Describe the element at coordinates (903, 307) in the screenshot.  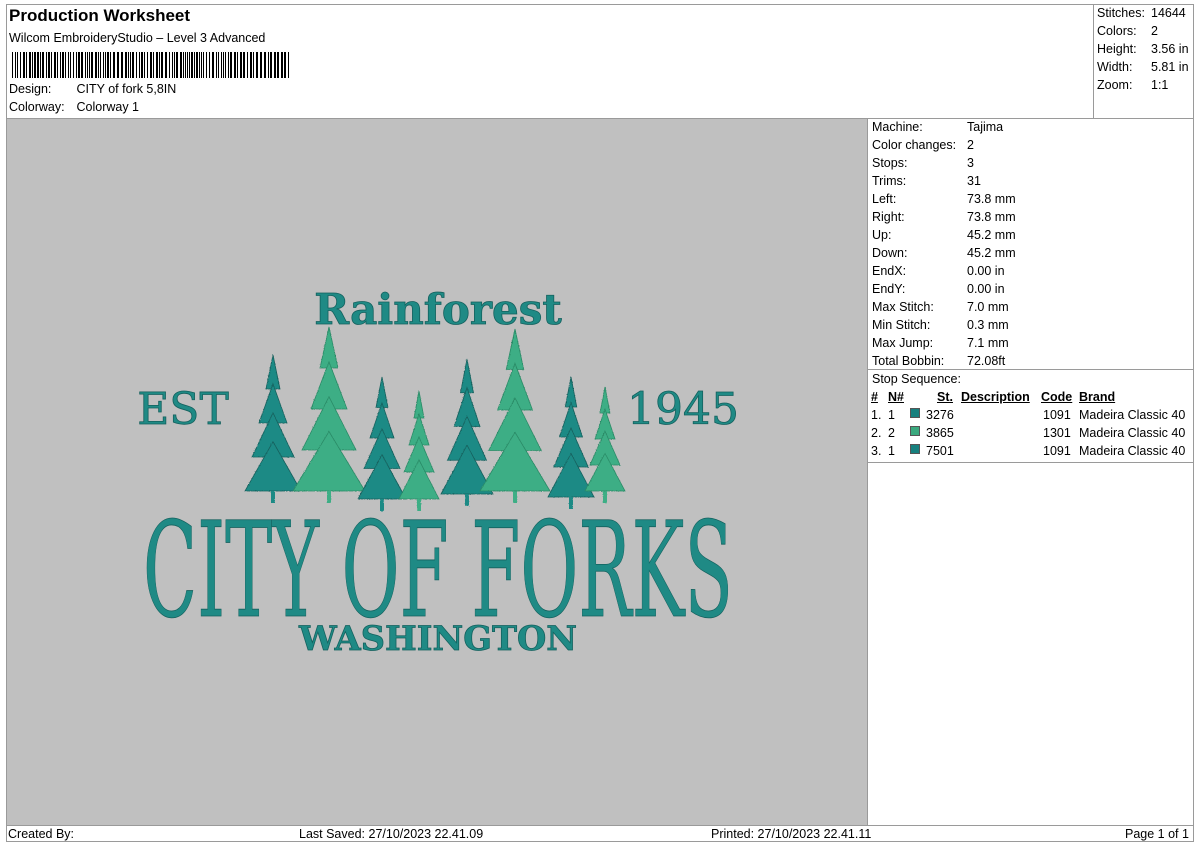
I see `info-label: Max Stitch:` at that location.